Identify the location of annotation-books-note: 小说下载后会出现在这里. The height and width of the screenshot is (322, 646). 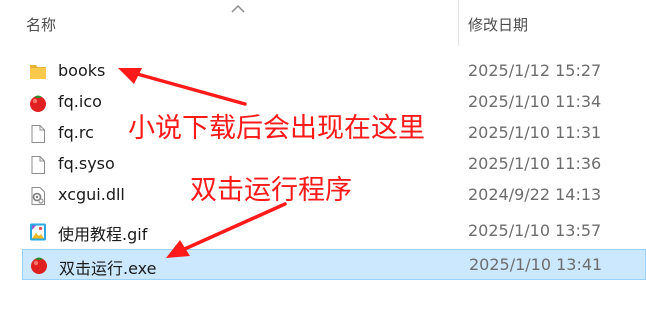
(276, 128).